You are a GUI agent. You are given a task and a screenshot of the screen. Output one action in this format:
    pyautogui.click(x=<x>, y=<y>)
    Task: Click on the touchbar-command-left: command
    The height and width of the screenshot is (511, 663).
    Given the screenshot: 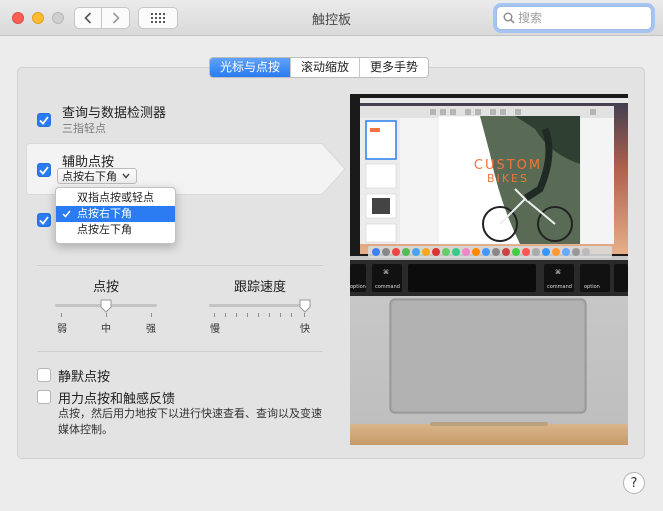 What is the action you would take?
    pyautogui.click(x=387, y=287)
    